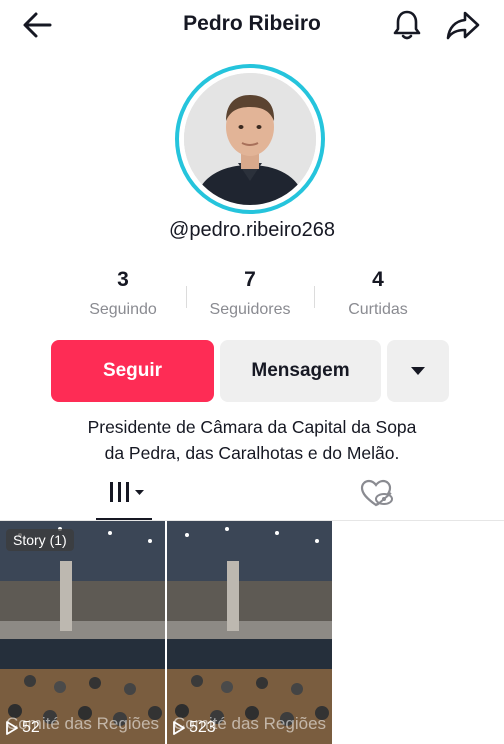  What do you see at coordinates (407, 25) in the screenshot?
I see `bell-icon` at bounding box center [407, 25].